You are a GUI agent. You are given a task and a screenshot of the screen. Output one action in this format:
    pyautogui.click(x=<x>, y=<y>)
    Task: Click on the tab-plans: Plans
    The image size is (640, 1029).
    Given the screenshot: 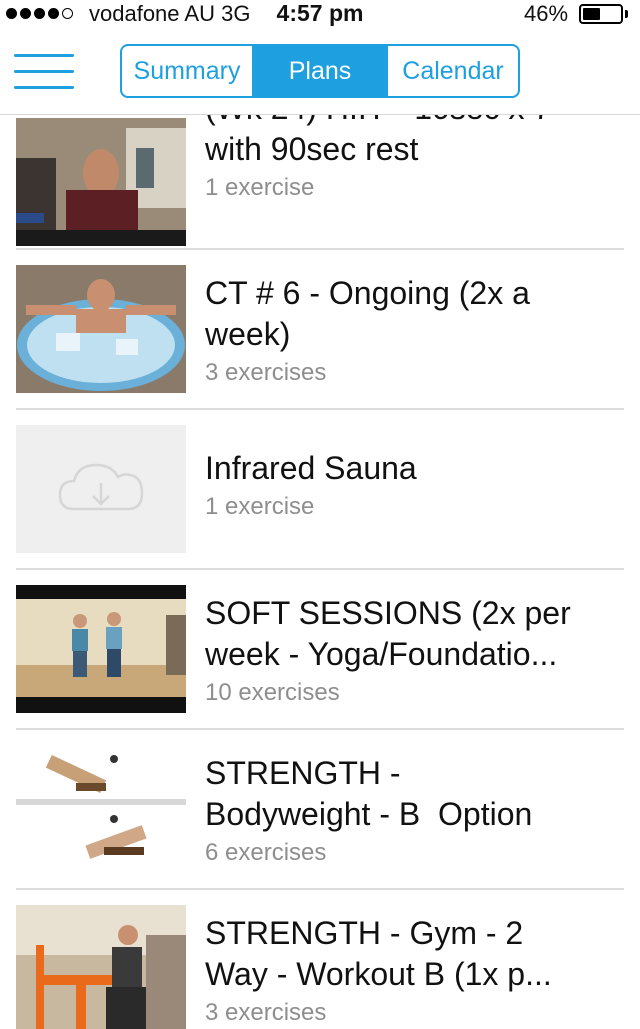 What is the action you would take?
    pyautogui.click(x=320, y=71)
    